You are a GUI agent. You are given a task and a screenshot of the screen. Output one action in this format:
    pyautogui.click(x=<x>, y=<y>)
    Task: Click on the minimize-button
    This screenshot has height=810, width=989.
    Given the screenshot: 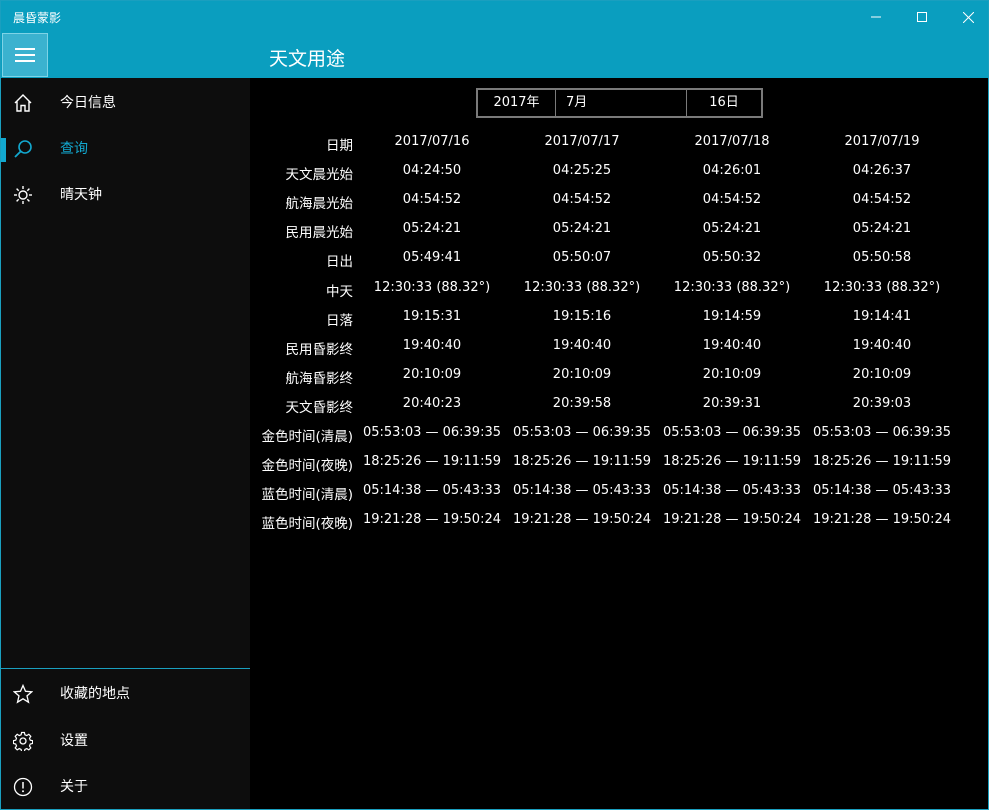 What is the action you would take?
    pyautogui.click(x=876, y=17)
    